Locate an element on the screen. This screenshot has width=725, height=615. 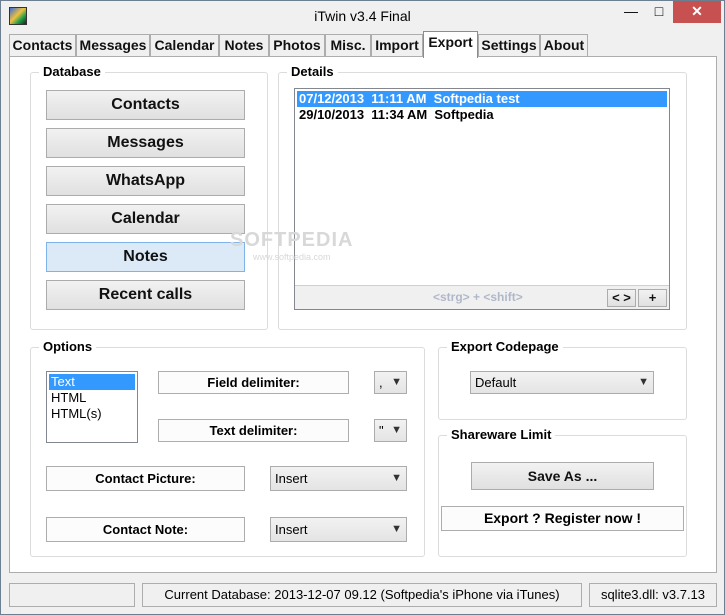
codepage-select: Default ▼ is located at coordinates (562, 382).